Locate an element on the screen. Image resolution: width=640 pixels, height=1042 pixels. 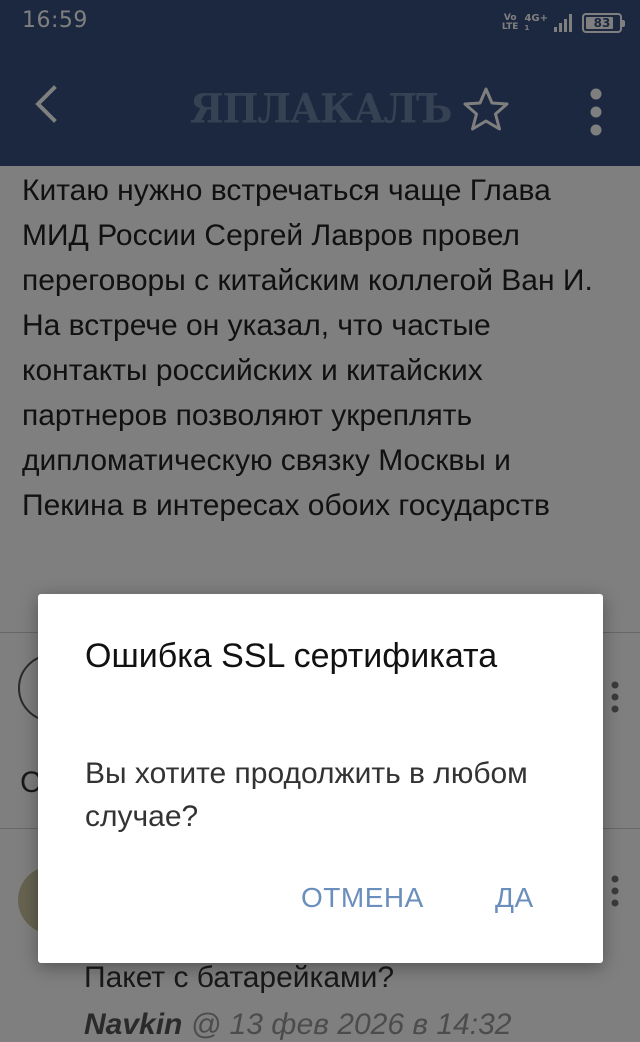
dialog-title: Ошибка SSL сертификата is located at coordinates (291, 656).